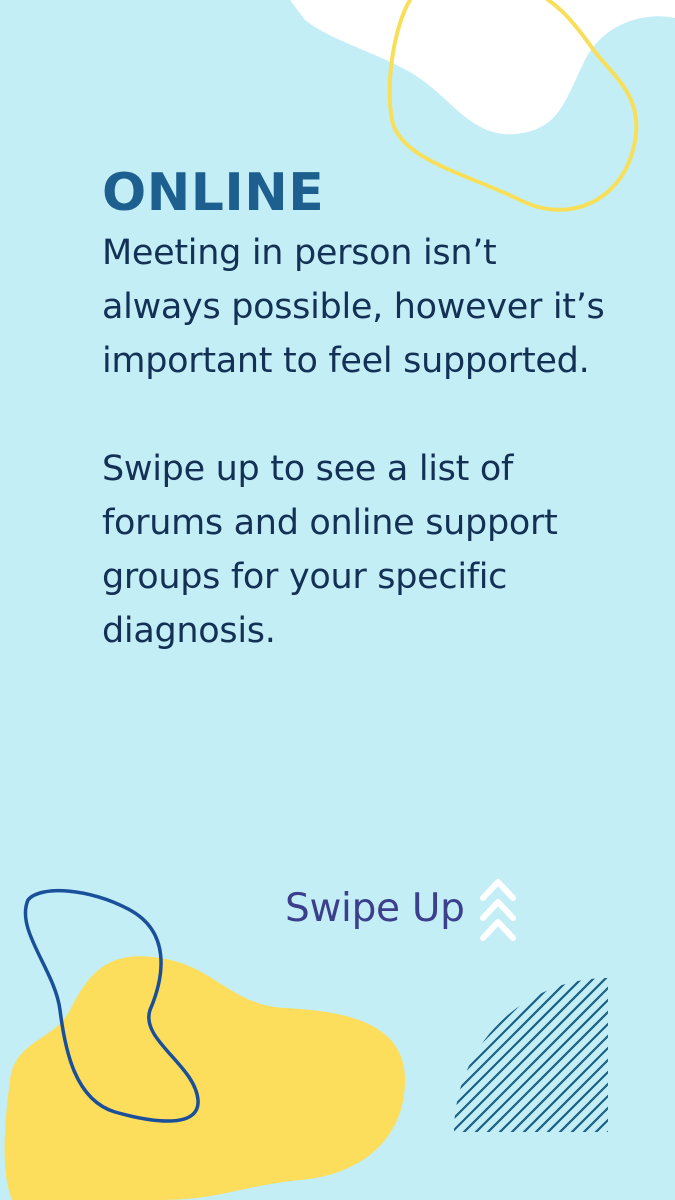  I want to click on page-title: ONLINE, so click(213, 193).